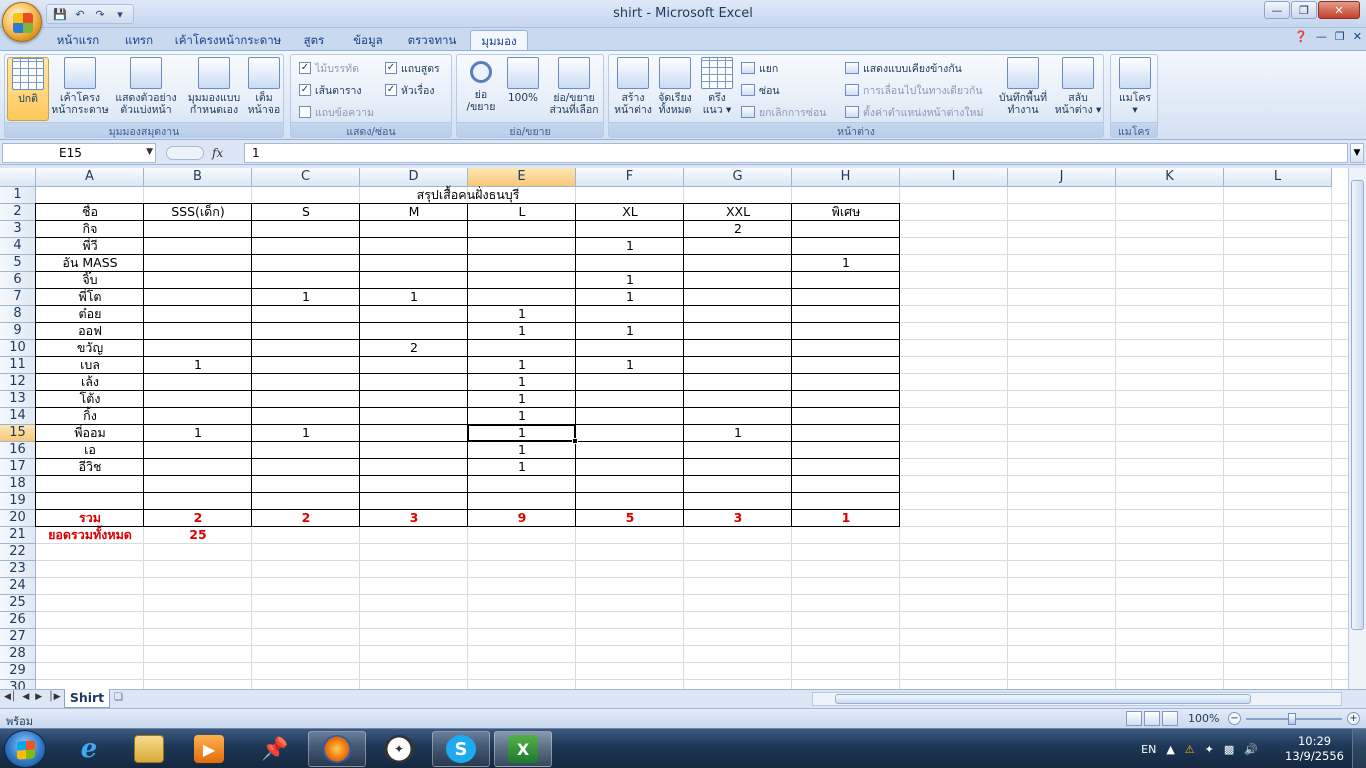  I want to click on total-cell: รวม, so click(90, 518).